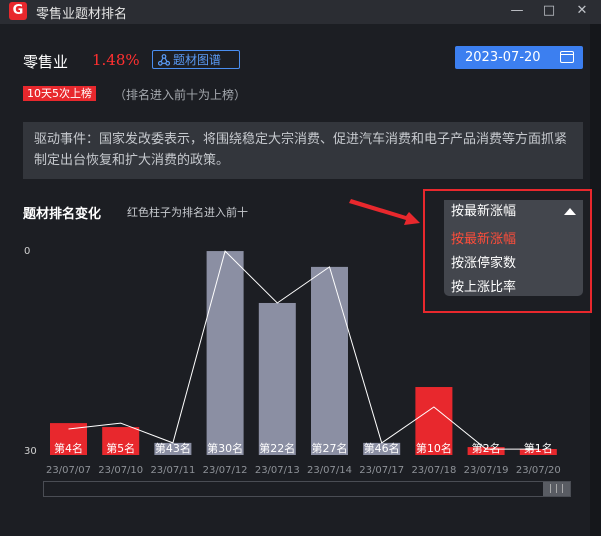 The width and height of the screenshot is (601, 536). Describe the element at coordinates (120, 448) in the screenshot. I see `rank-bar-label: 第5名` at that location.